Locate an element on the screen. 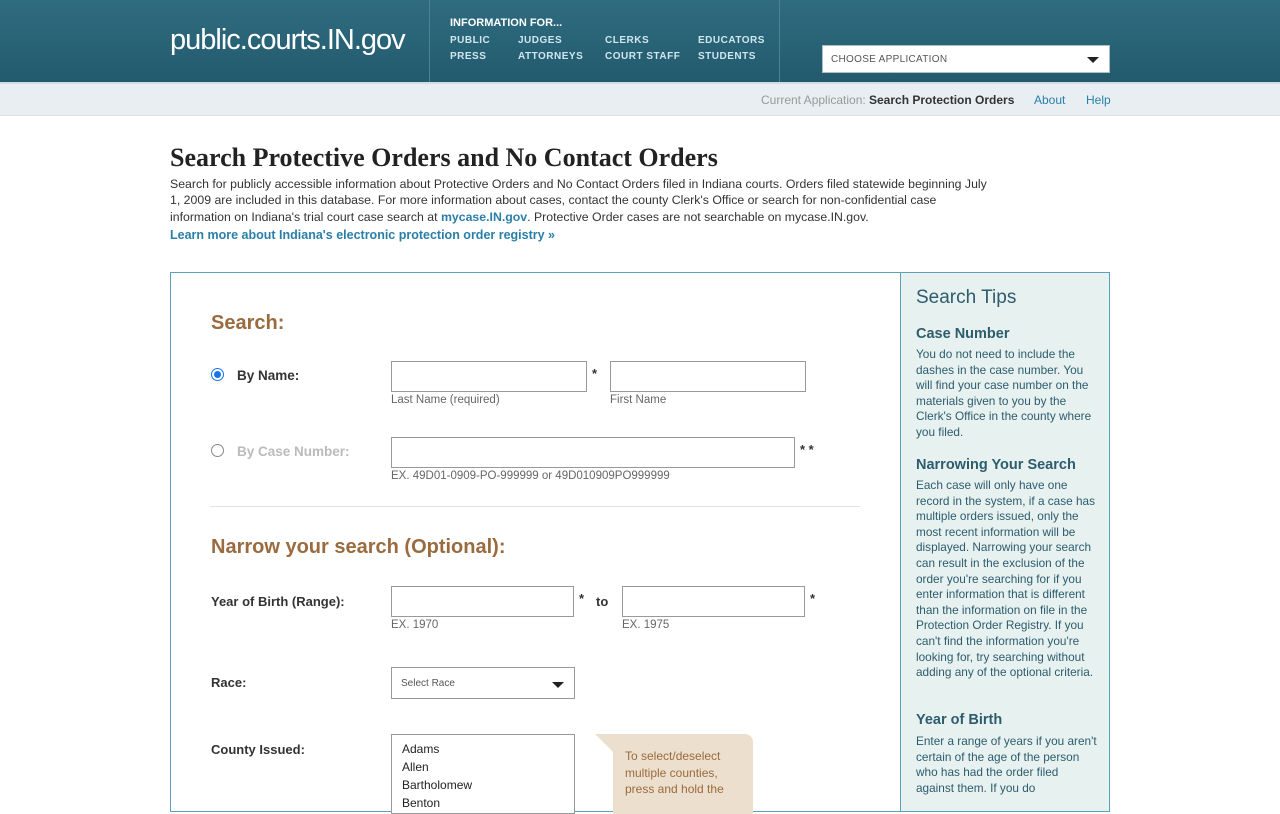 This screenshot has width=1280, height=814. help-link: Help is located at coordinates (1098, 100).